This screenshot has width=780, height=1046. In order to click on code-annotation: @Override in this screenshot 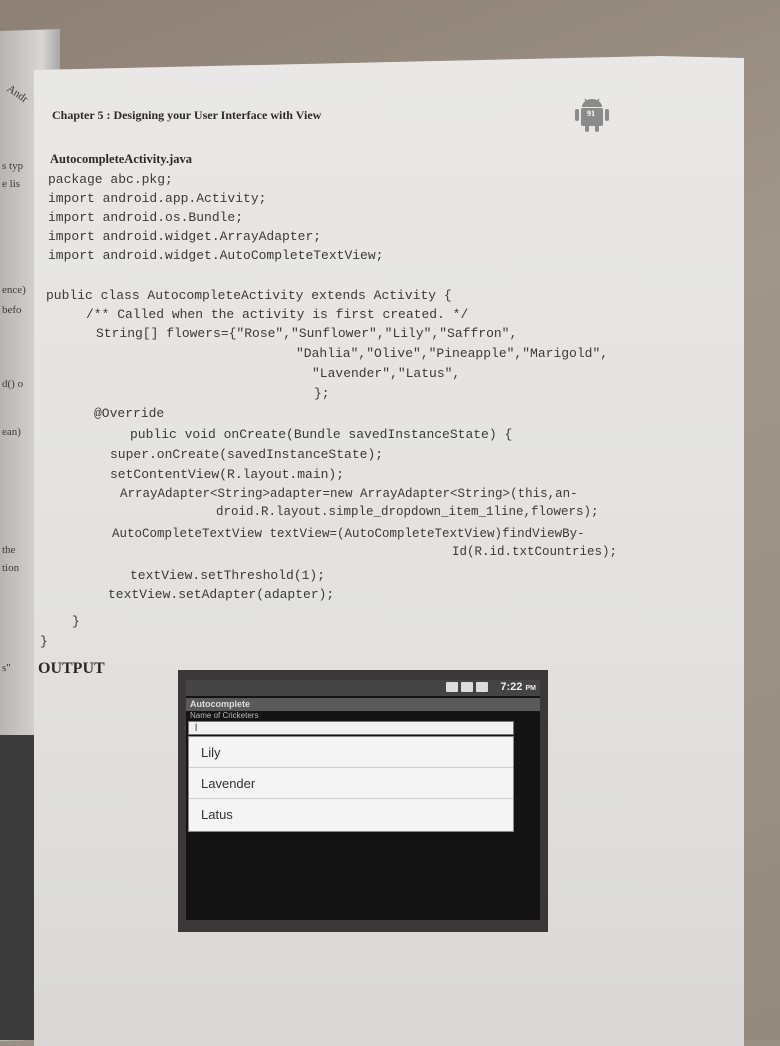, I will do `click(129, 413)`.